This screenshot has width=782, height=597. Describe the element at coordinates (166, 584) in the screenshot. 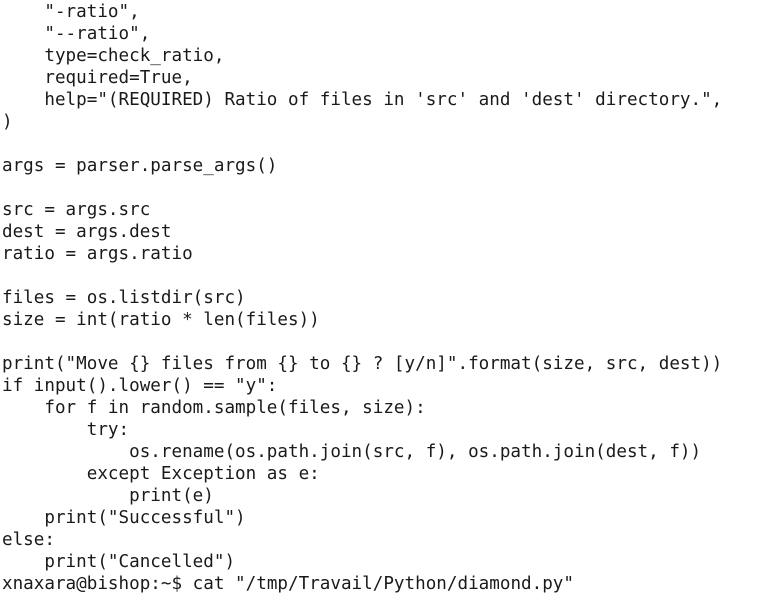

I see `prompt-path: ~` at that location.